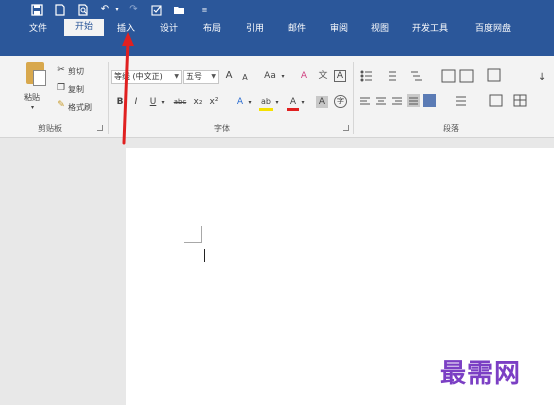 Image resolution: width=554 pixels, height=405 pixels. I want to click on watermark-logo: 最需网, so click(481, 374).